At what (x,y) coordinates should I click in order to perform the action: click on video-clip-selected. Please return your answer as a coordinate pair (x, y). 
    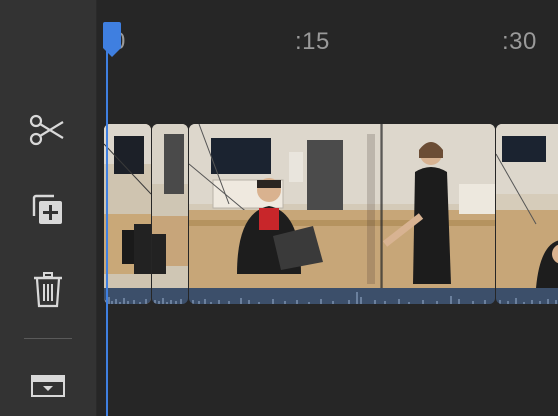
    Looking at the image, I should click on (127, 214).